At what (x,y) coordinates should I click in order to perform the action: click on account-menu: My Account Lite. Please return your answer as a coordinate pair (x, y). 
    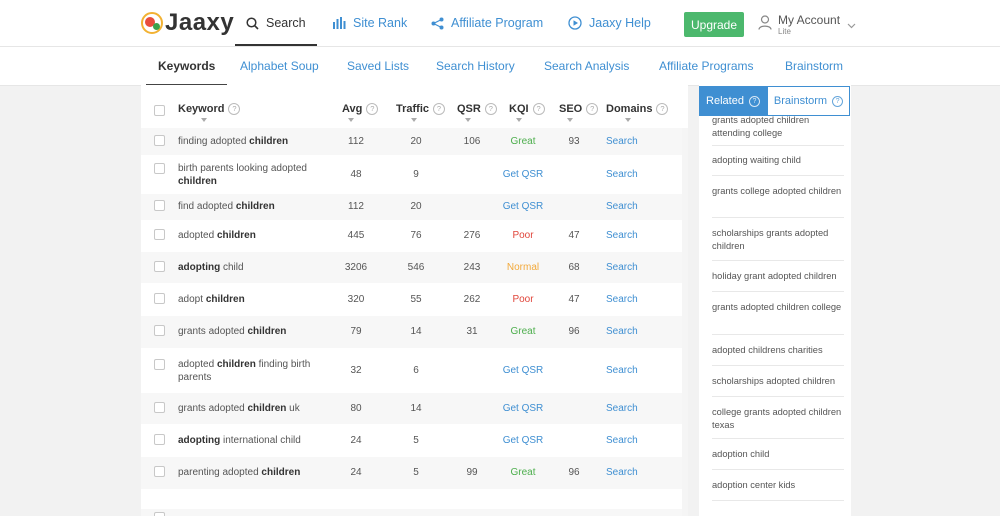
    Looking at the image, I should click on (807, 25).